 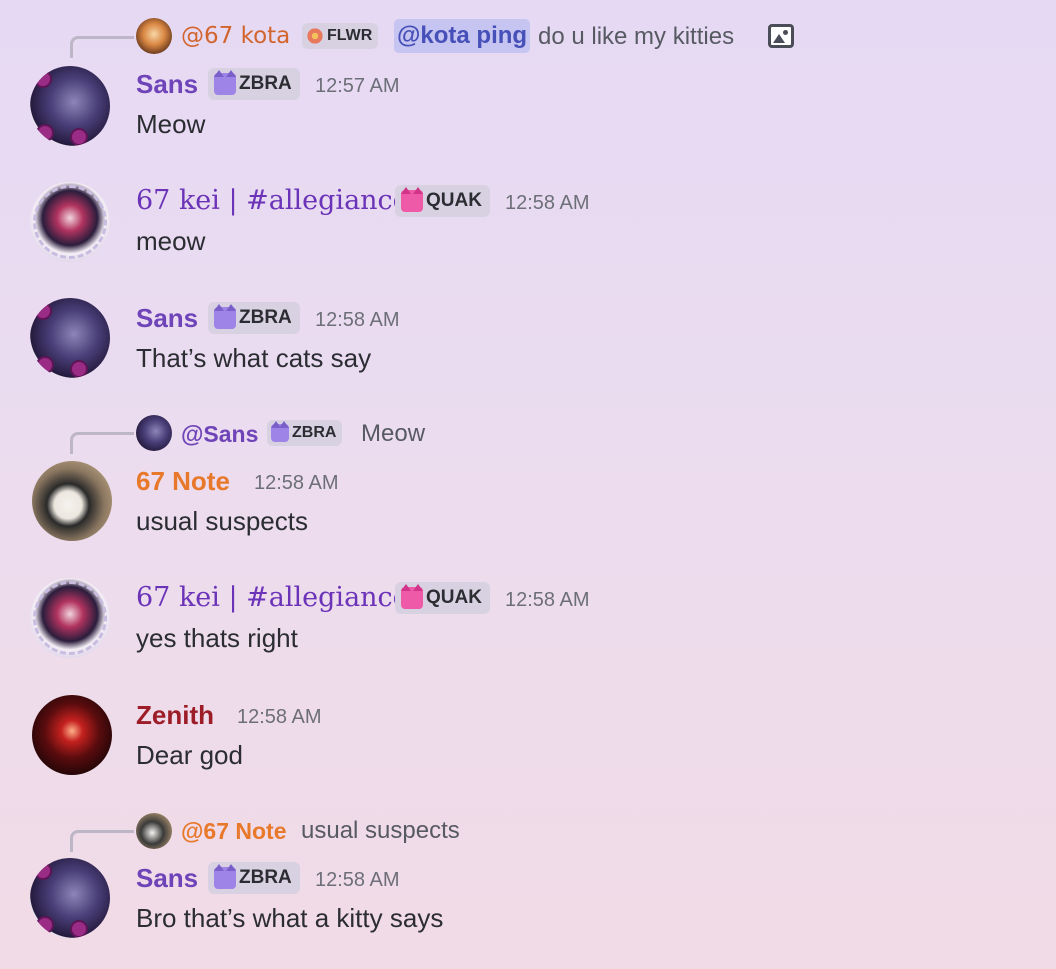 I want to click on message-content: yes thats right, so click(x=217, y=638).